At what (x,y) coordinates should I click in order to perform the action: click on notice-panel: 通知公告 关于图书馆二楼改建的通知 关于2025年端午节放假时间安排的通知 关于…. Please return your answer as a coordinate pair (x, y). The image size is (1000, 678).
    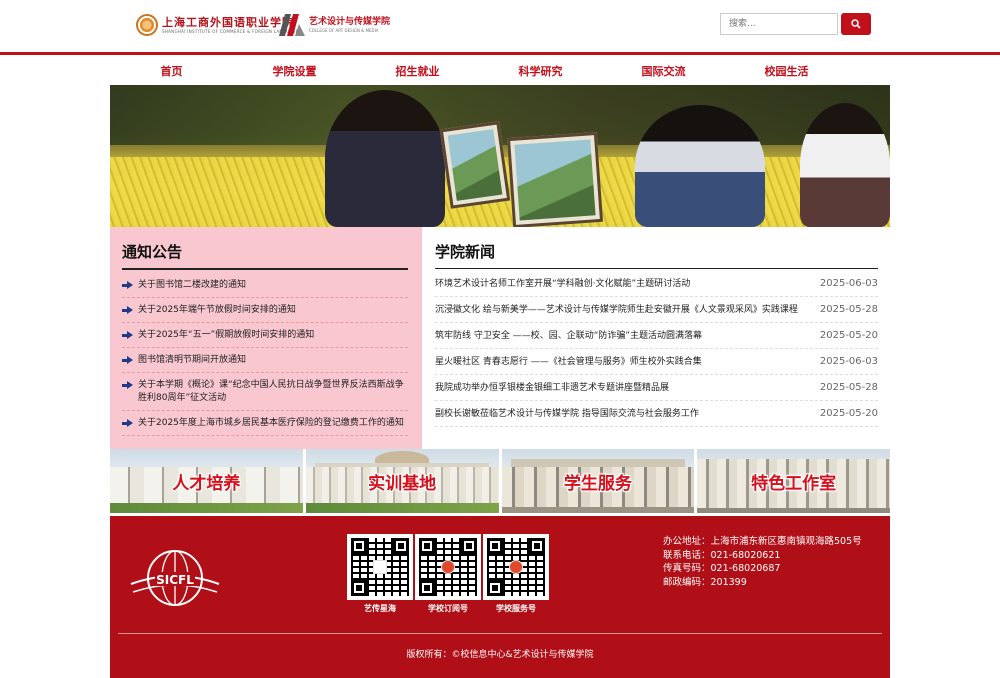
    Looking at the image, I should click on (266, 338).